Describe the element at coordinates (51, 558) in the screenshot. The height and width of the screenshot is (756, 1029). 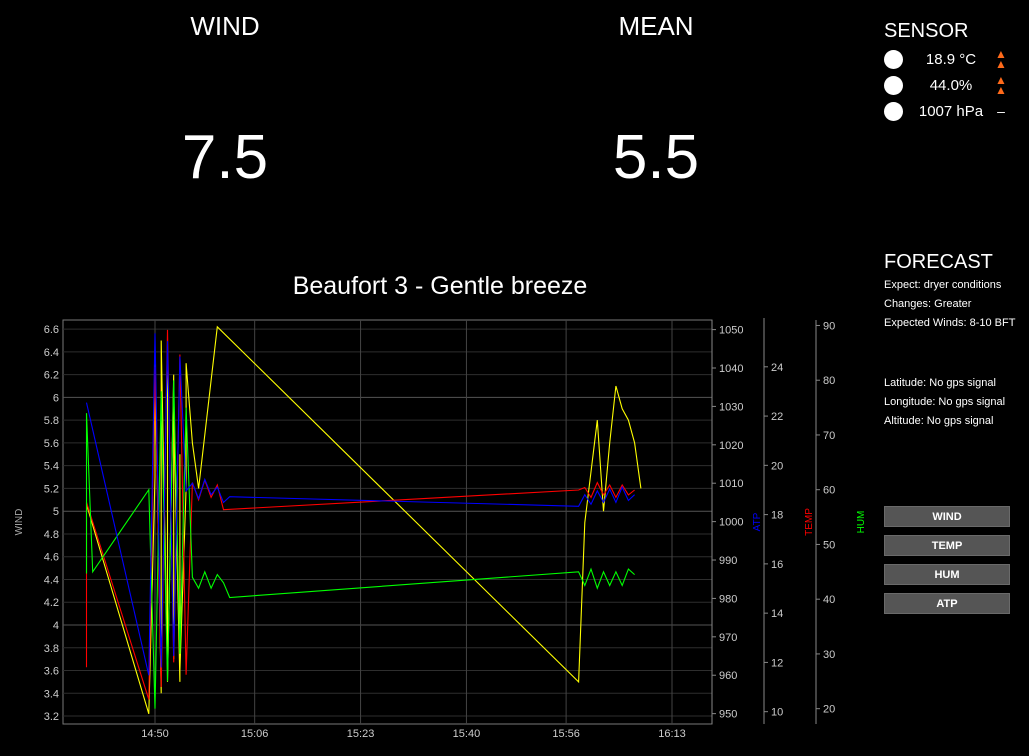
I see `wind-tick-label: 4.6` at that location.